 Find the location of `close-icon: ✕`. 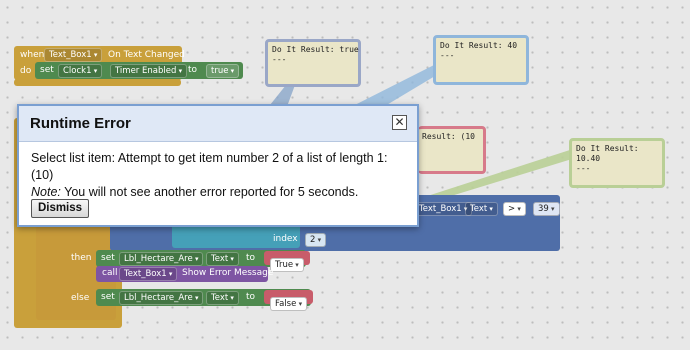

close-icon: ✕ is located at coordinates (399, 122).